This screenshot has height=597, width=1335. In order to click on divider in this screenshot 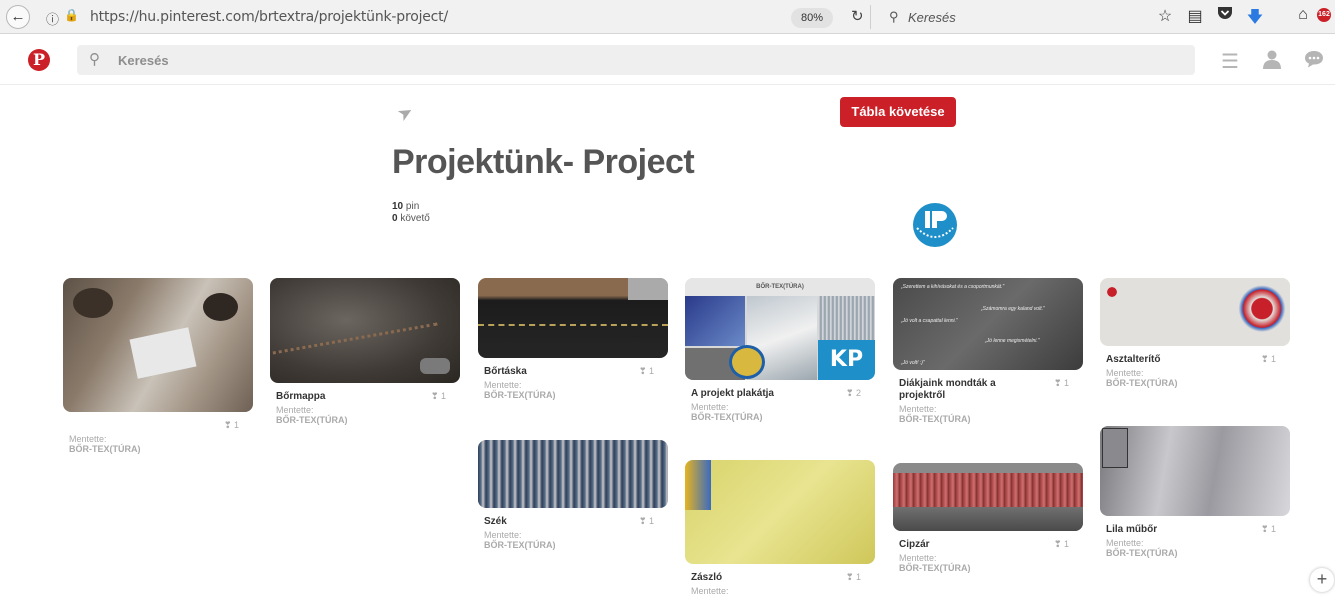, I will do `click(870, 17)`.